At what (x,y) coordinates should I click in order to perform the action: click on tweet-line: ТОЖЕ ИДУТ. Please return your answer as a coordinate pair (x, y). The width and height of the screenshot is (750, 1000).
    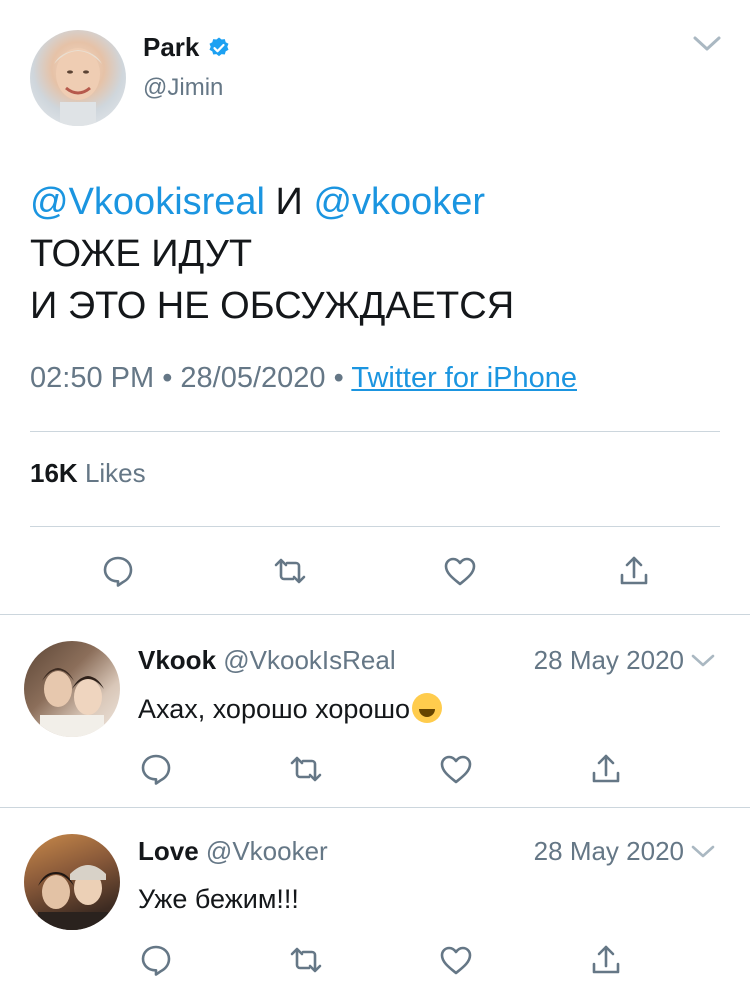
    Looking at the image, I should click on (141, 254).